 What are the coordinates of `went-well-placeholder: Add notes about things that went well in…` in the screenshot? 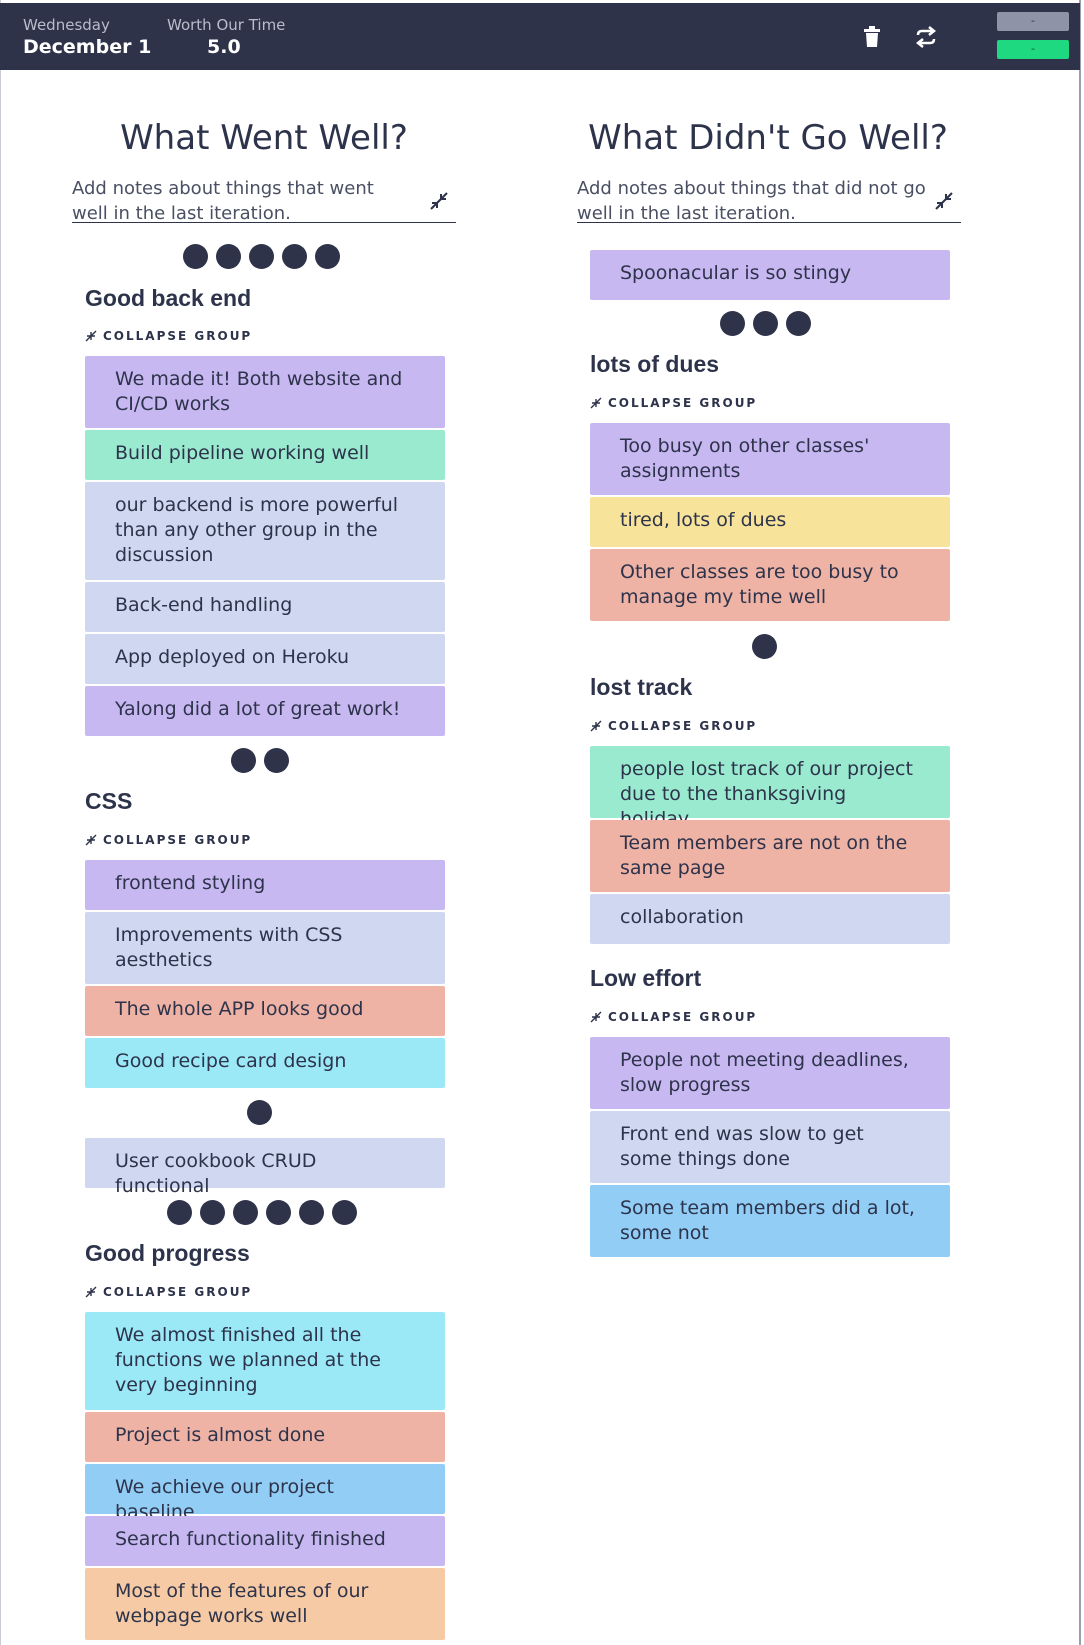 It's located at (223, 201).